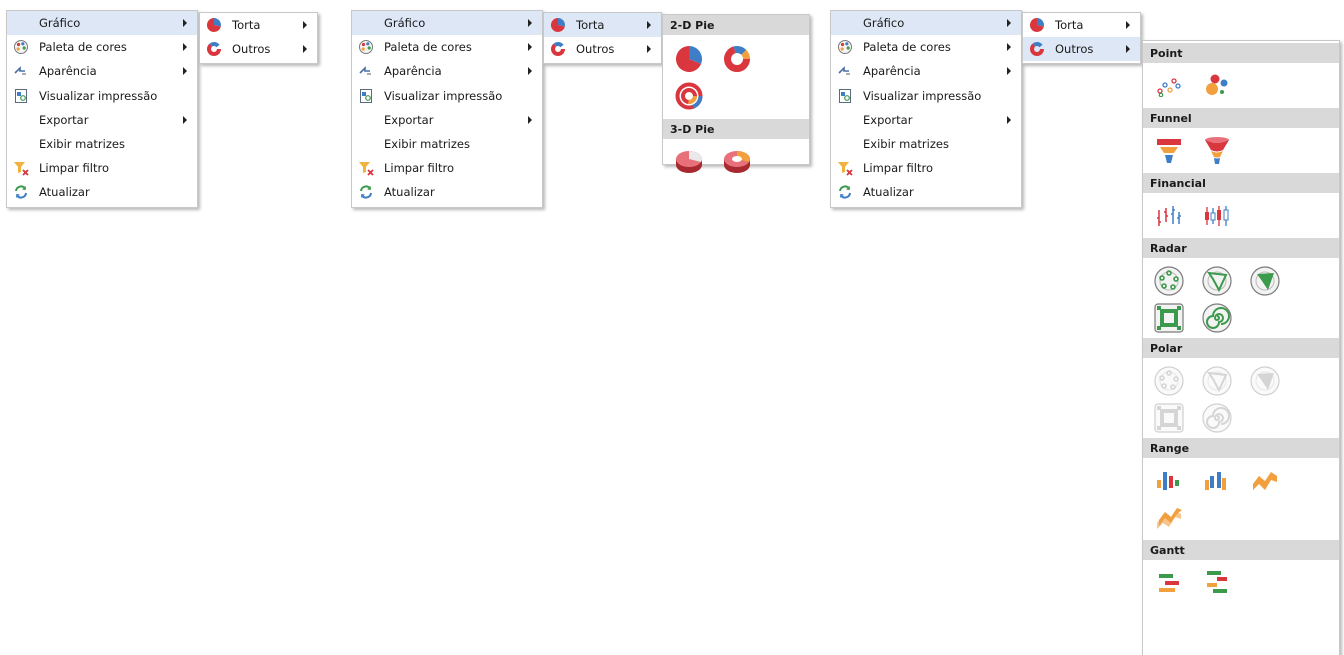  Describe the element at coordinates (409, 192) in the screenshot. I see `menu-item-label: Atualizar` at that location.